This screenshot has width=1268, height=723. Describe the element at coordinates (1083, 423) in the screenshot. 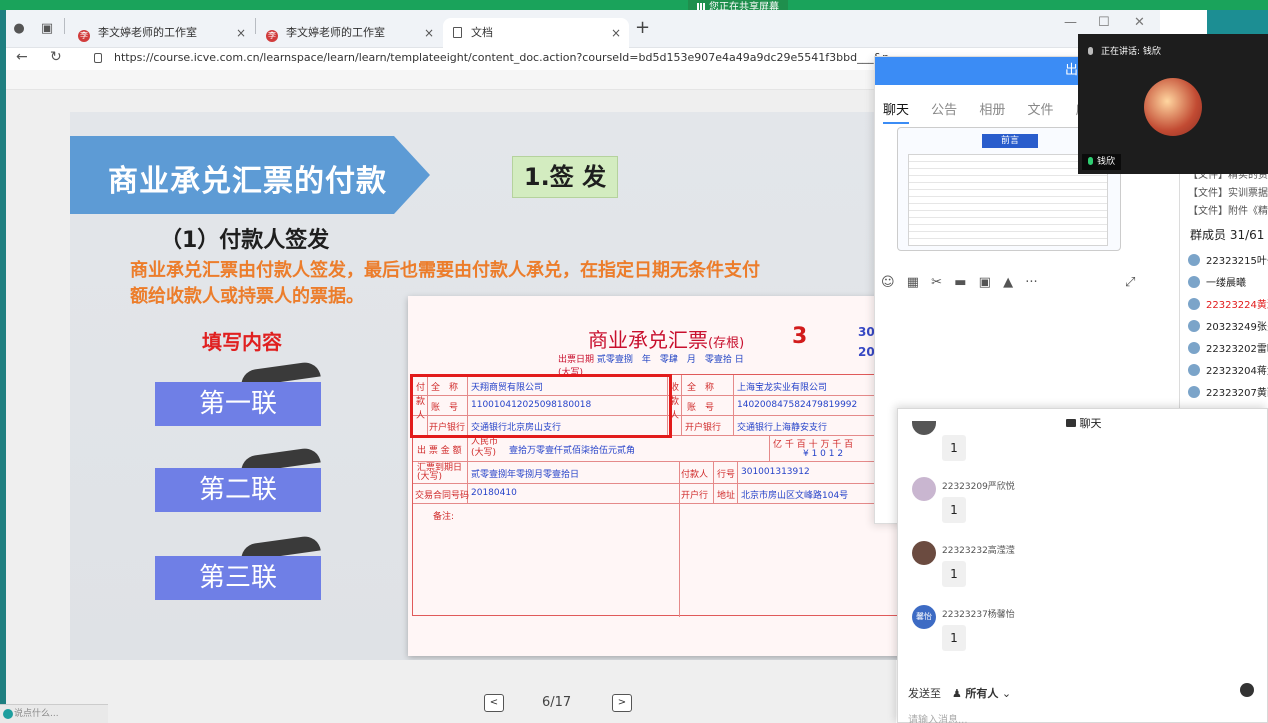

I see `chat-title: 聊天` at that location.